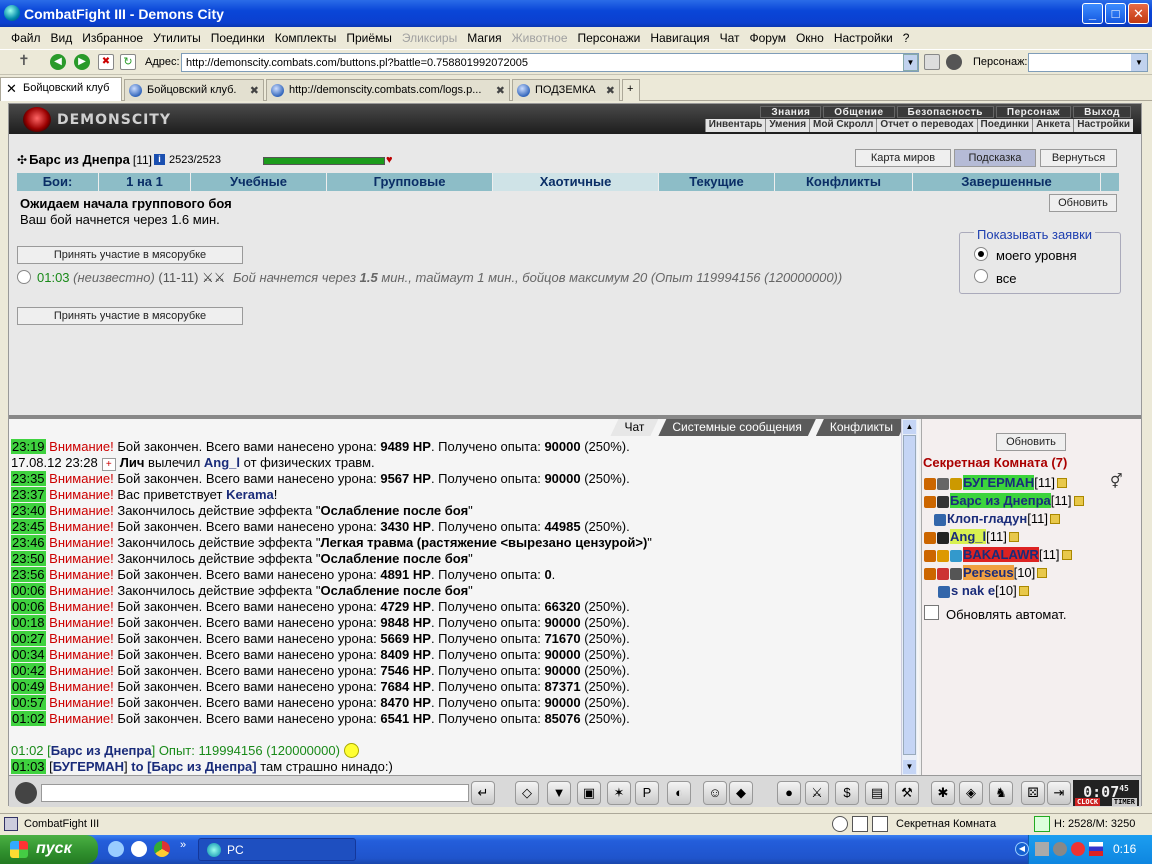 Image resolution: width=1152 pixels, height=864 pixels. I want to click on expand-icon: », so click(183, 845).